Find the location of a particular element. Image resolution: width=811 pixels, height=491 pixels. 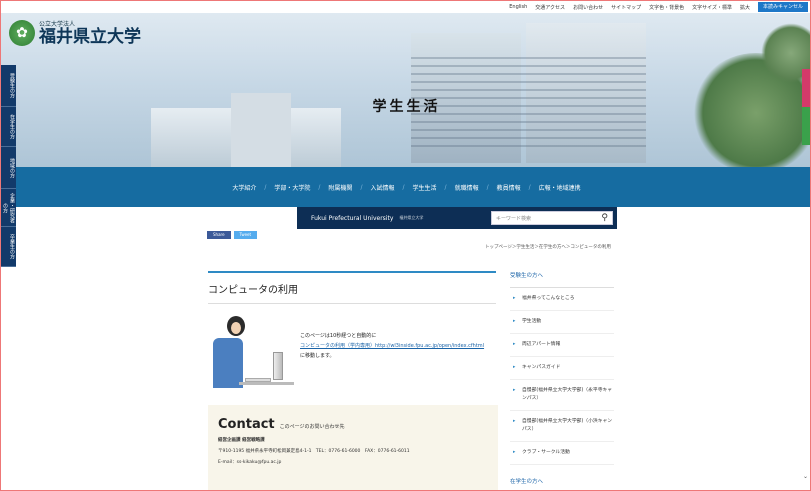

sidebar-item: 学生活動 is located at coordinates (562, 322).